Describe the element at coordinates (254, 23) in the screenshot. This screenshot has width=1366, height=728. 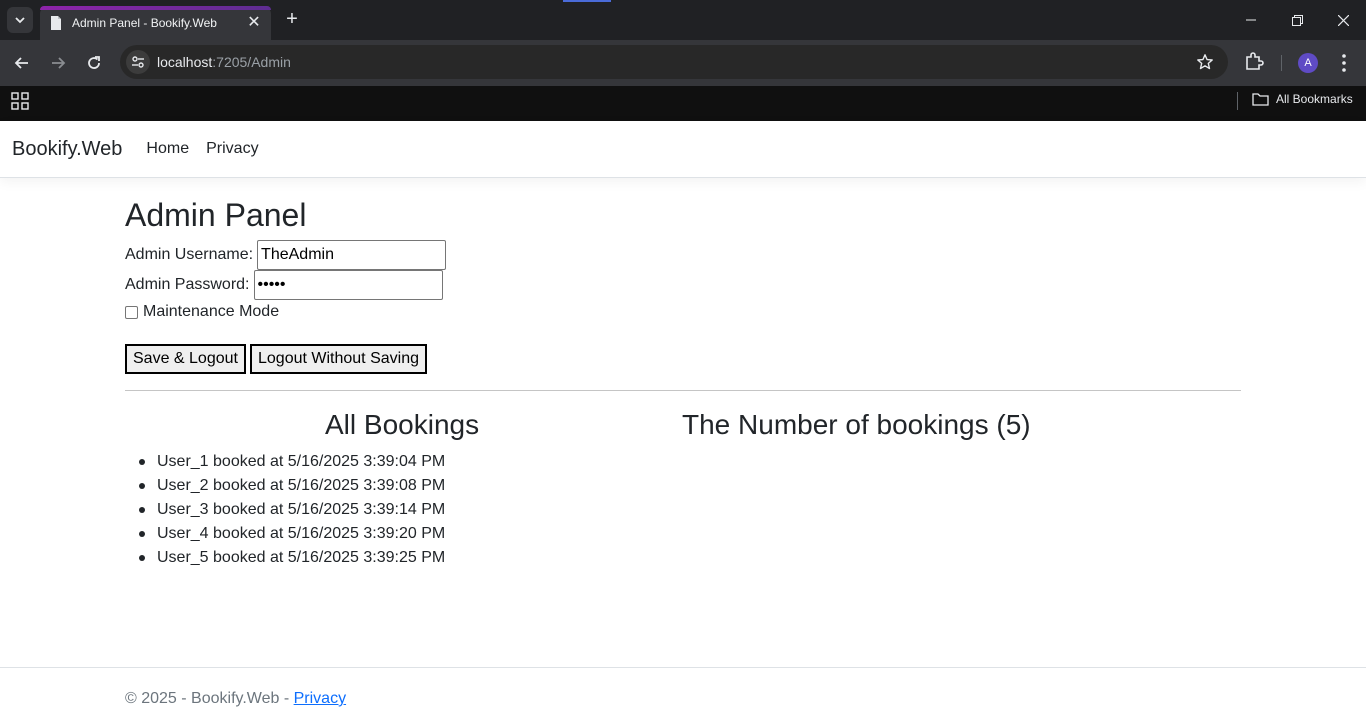
I see `close-tab-icon: ✕` at that location.